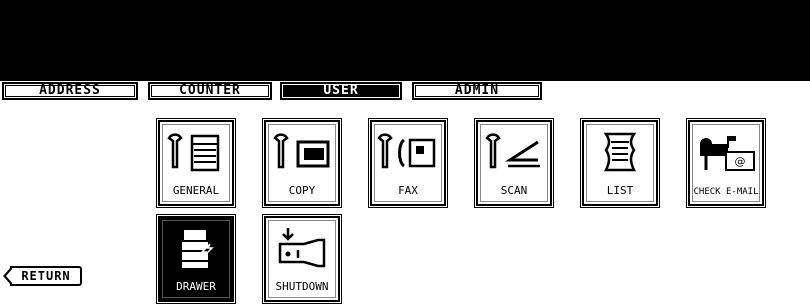  What do you see at coordinates (196, 286) in the screenshot?
I see `drawer-label: DRAWER` at bounding box center [196, 286].